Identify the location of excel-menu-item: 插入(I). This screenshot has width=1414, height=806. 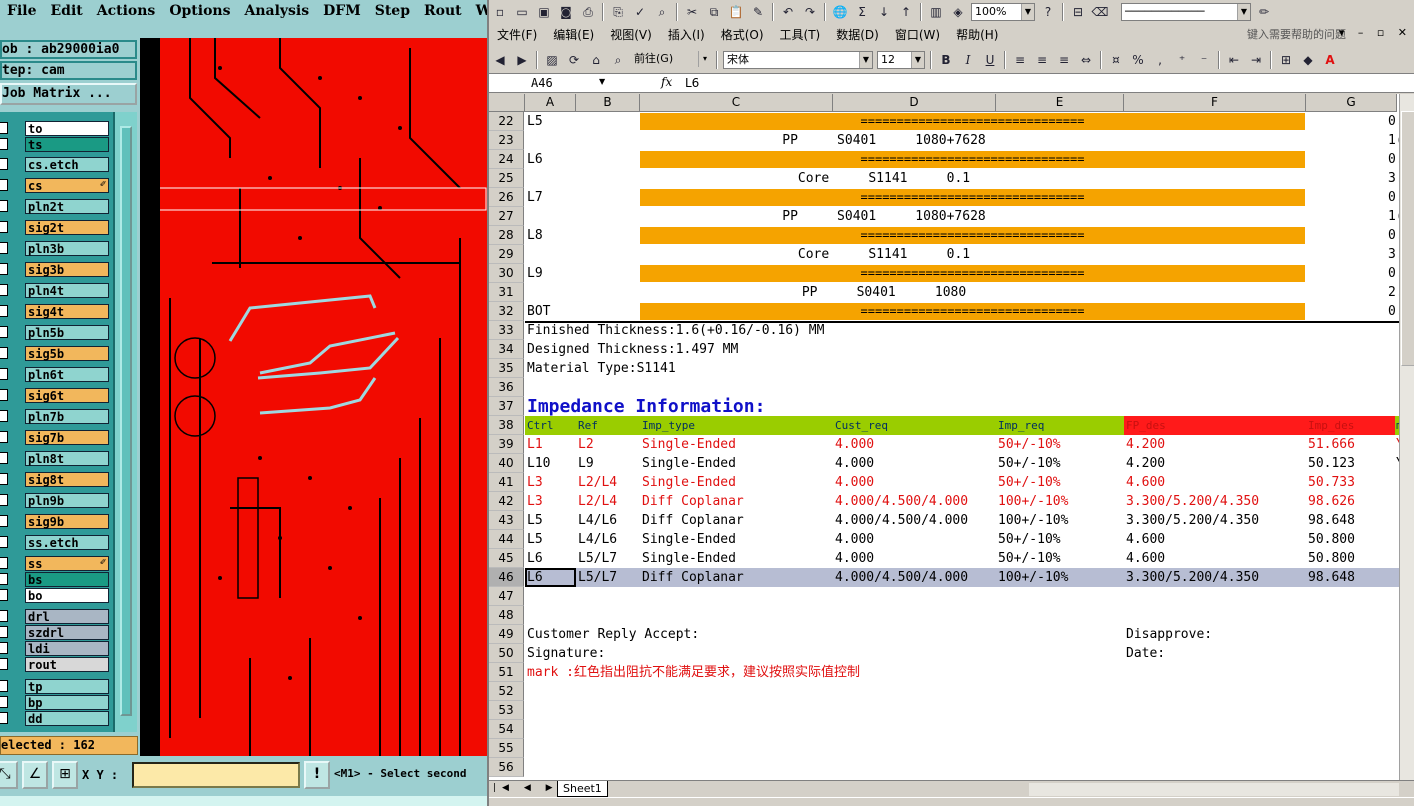
(686, 34).